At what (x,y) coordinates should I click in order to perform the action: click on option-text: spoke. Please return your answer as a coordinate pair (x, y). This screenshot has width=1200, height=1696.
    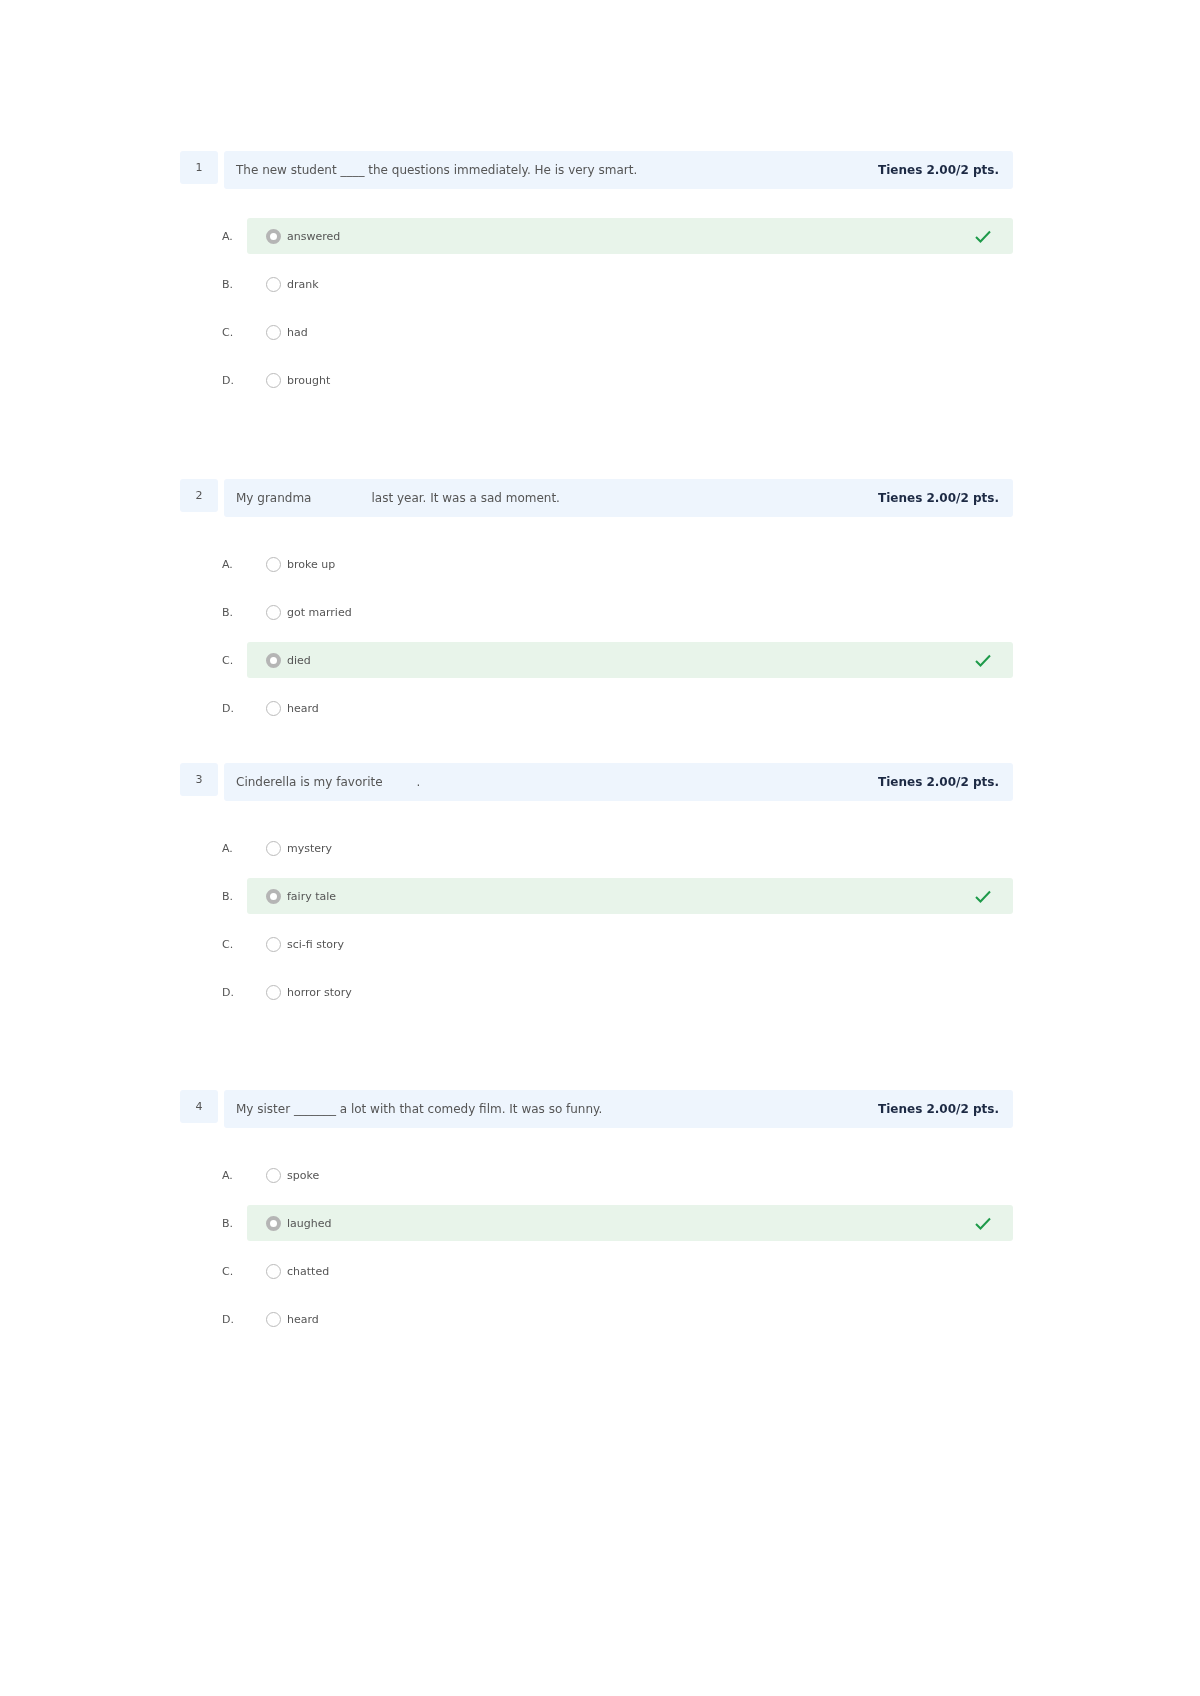
    Looking at the image, I should click on (303, 1175).